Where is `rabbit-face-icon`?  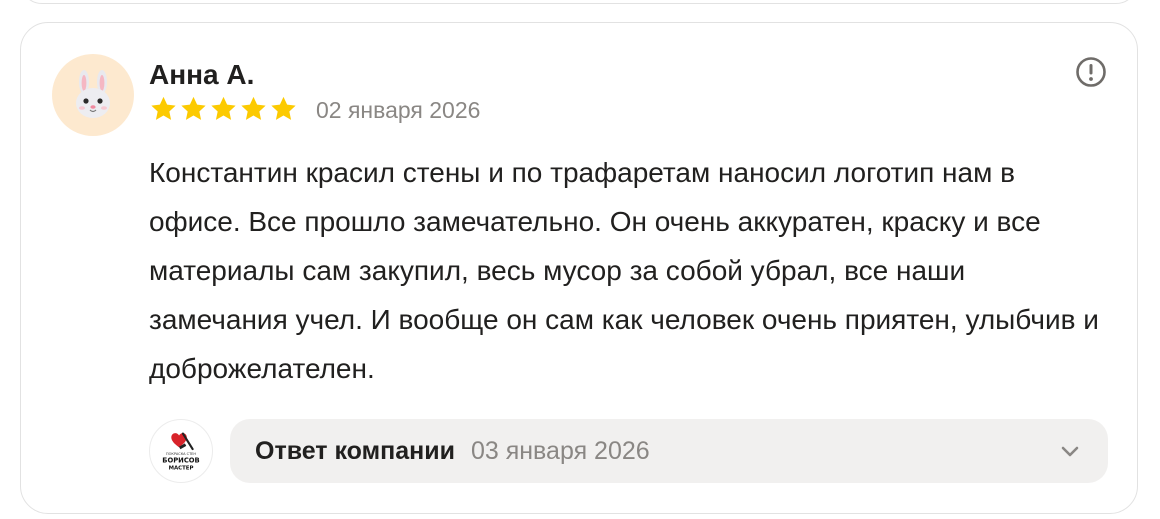 rabbit-face-icon is located at coordinates (93, 94).